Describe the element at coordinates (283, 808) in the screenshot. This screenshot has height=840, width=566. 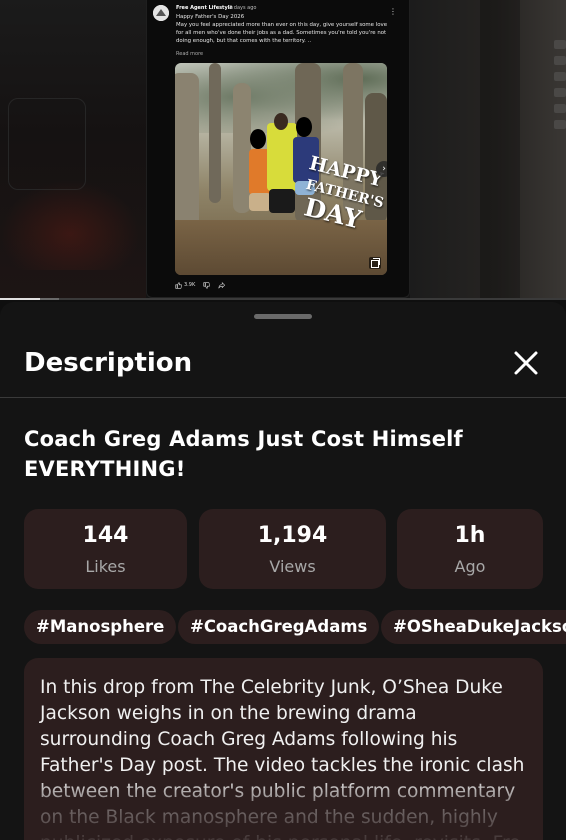
I see `description-fade` at that location.